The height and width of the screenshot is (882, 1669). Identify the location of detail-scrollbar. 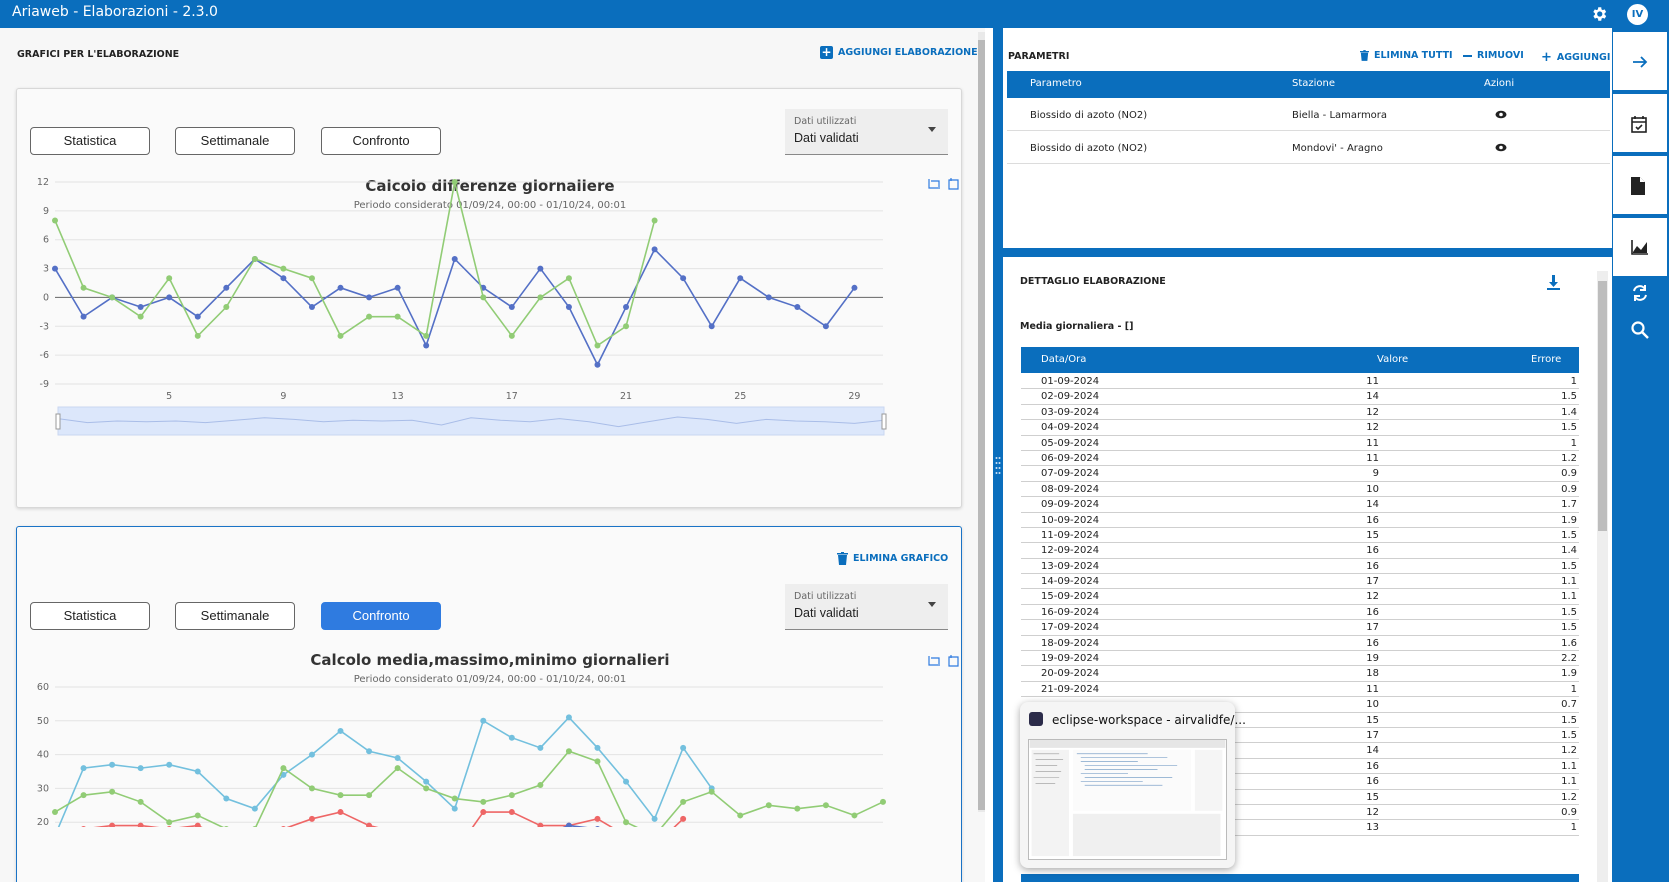
(1602, 576).